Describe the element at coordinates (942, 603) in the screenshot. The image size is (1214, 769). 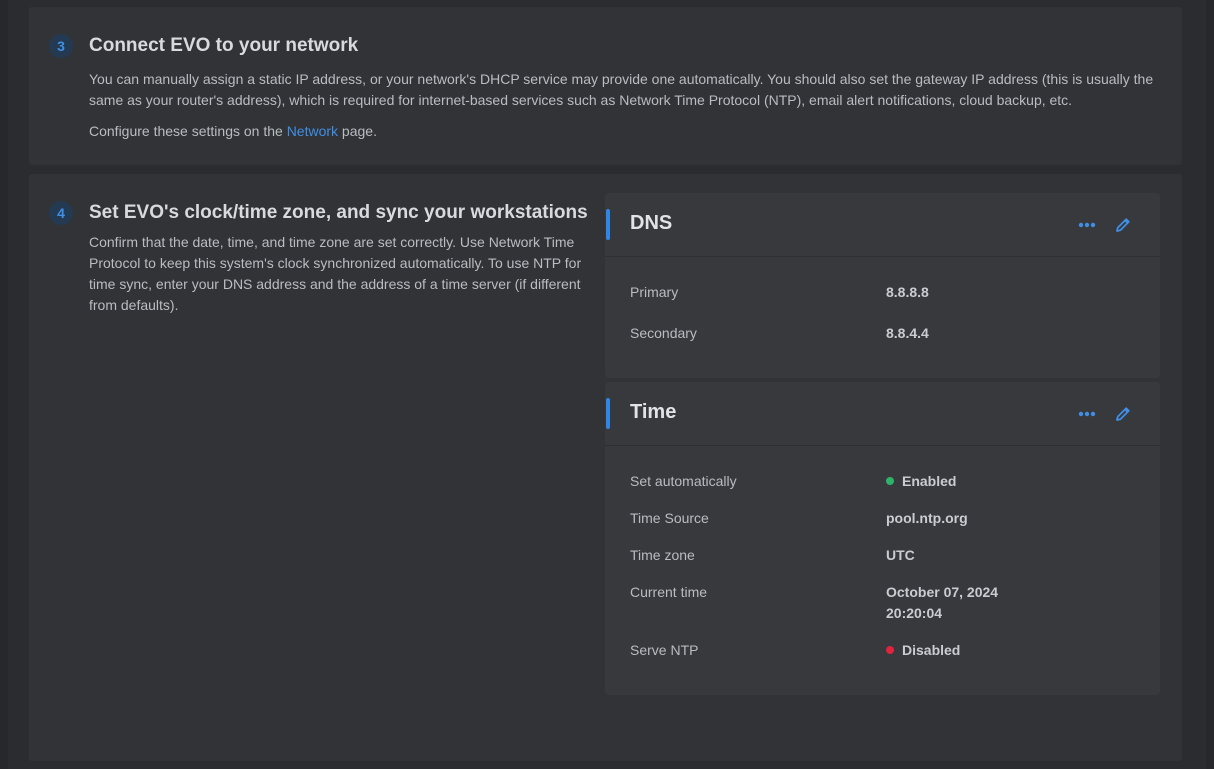
I see `current-time-value: October 07, 2024 20:20:04` at that location.